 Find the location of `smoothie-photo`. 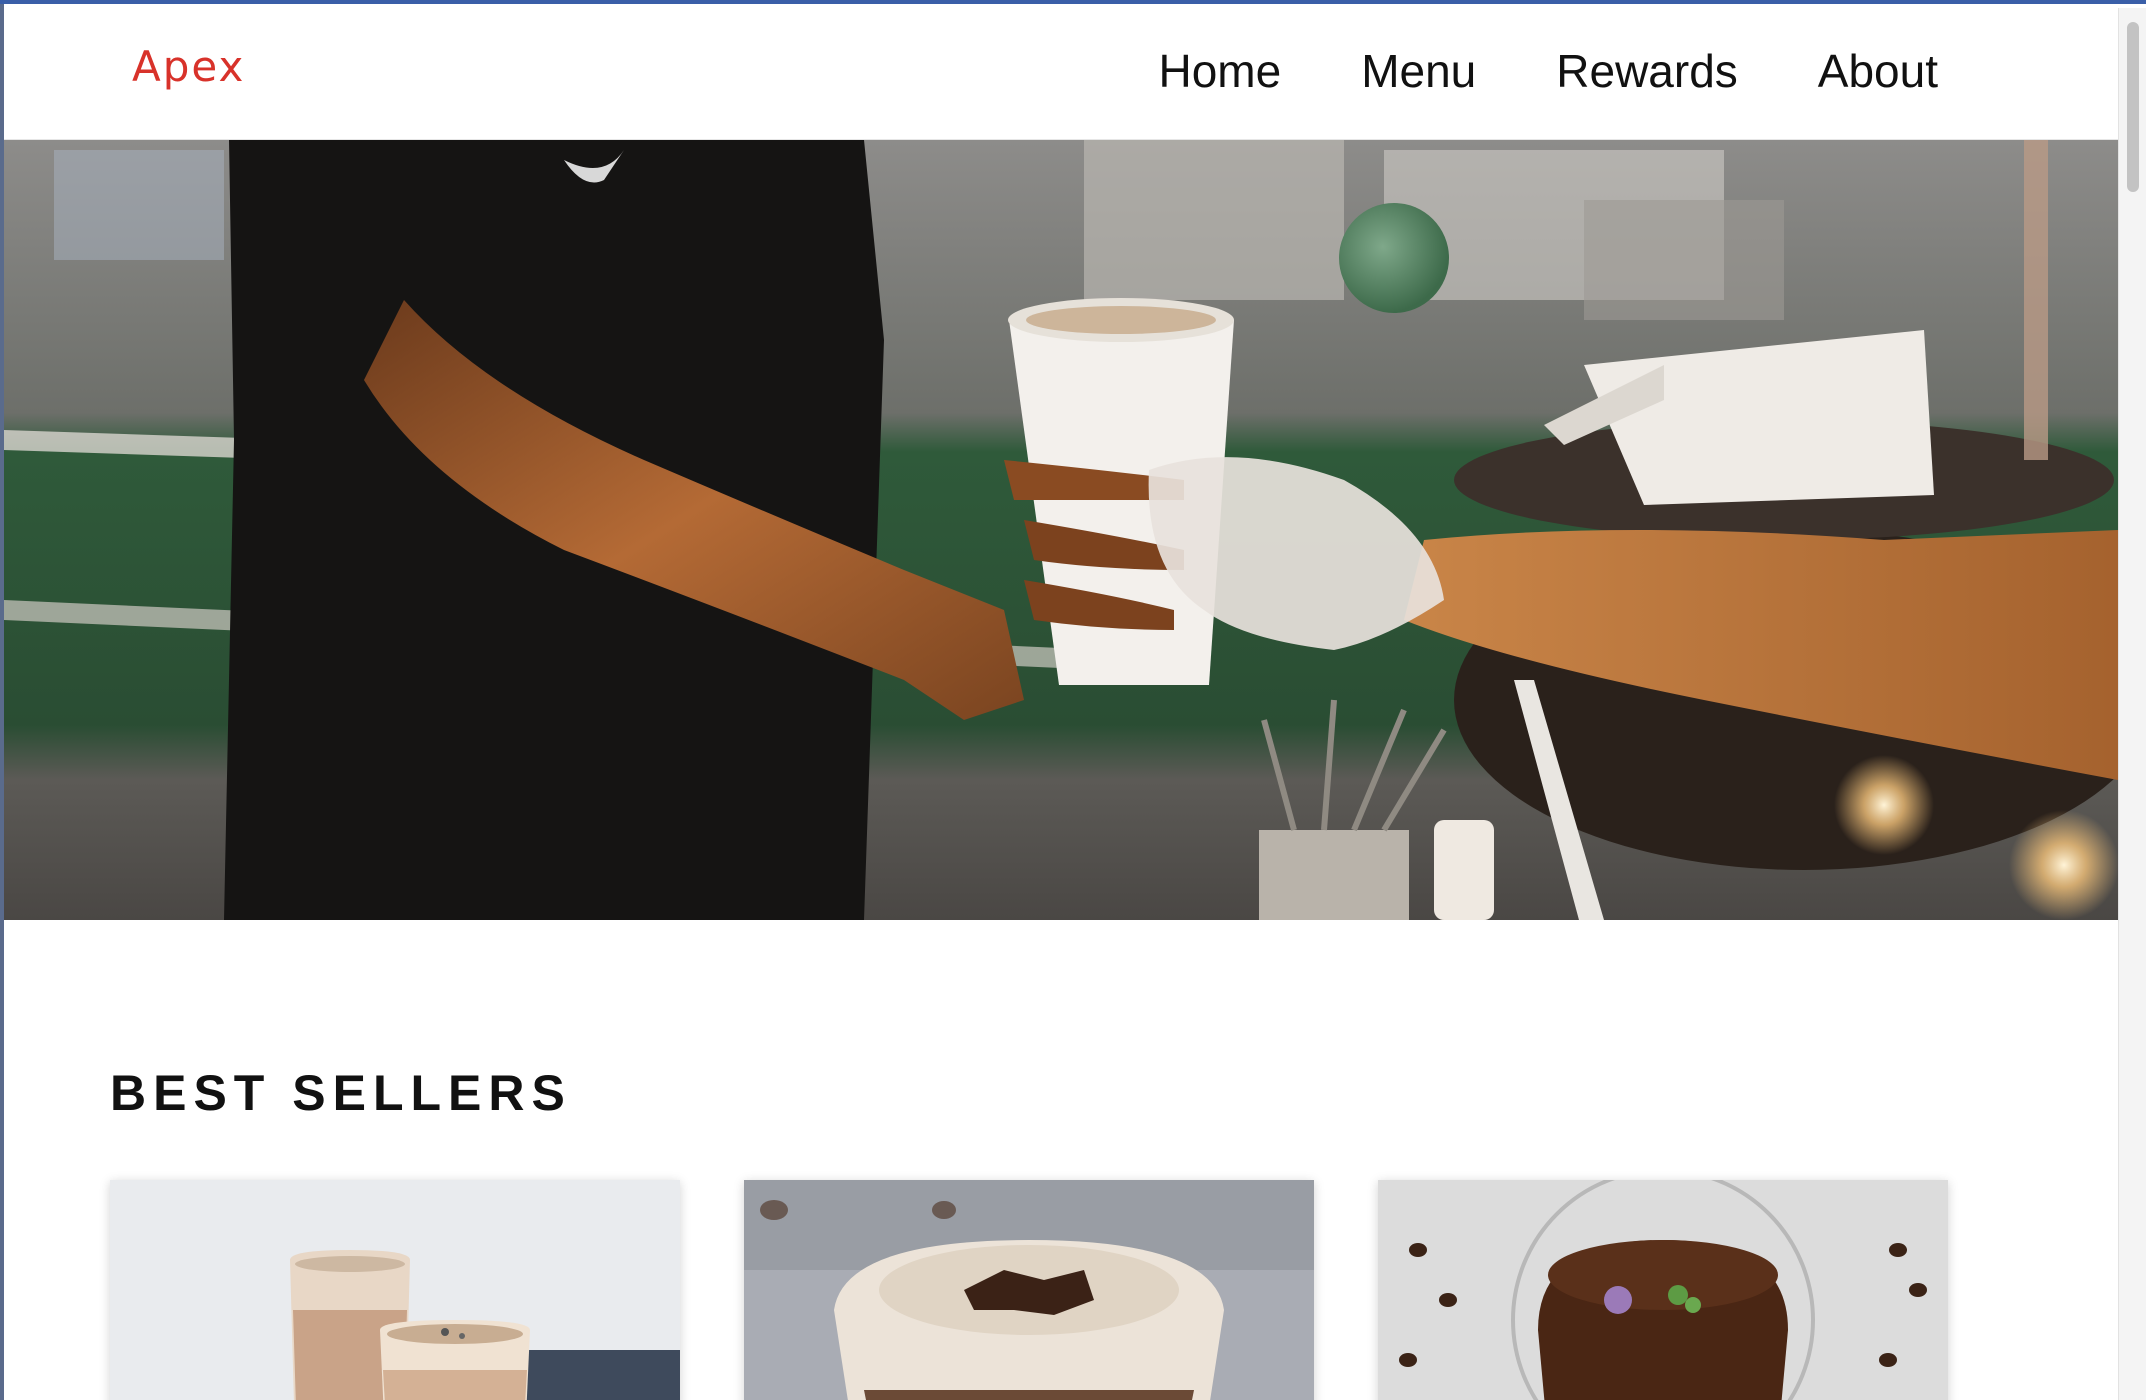

smoothie-photo is located at coordinates (395, 1290).